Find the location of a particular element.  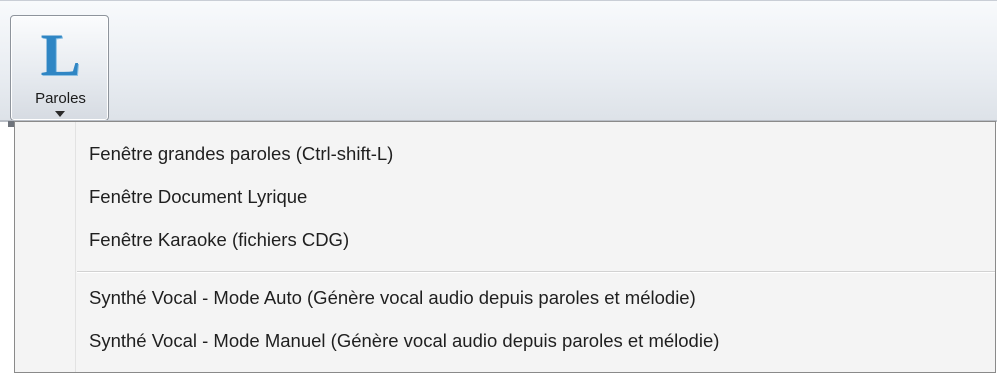

menu-separator-highlight is located at coordinates (536, 272).